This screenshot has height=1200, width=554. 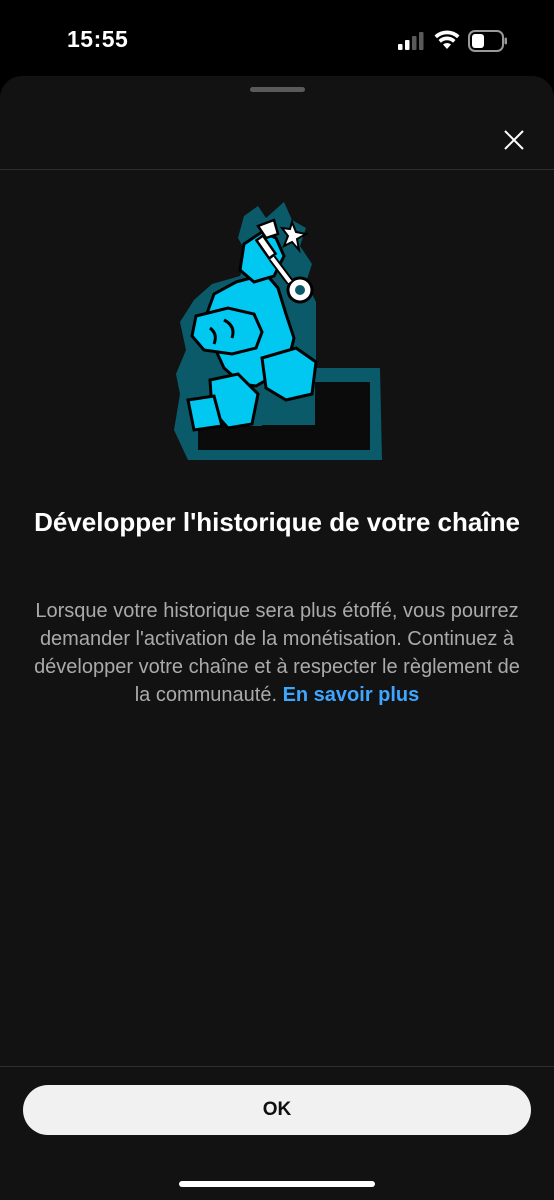 What do you see at coordinates (411, 41) in the screenshot?
I see `signal-icon` at bounding box center [411, 41].